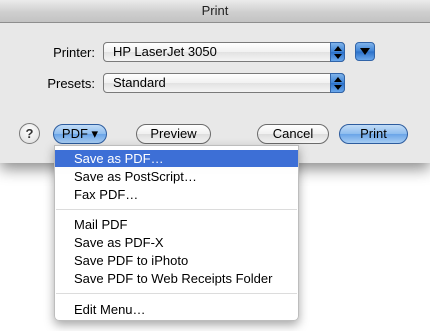  Describe the element at coordinates (74, 52) in the screenshot. I see `printer-label: Printer:` at that location.